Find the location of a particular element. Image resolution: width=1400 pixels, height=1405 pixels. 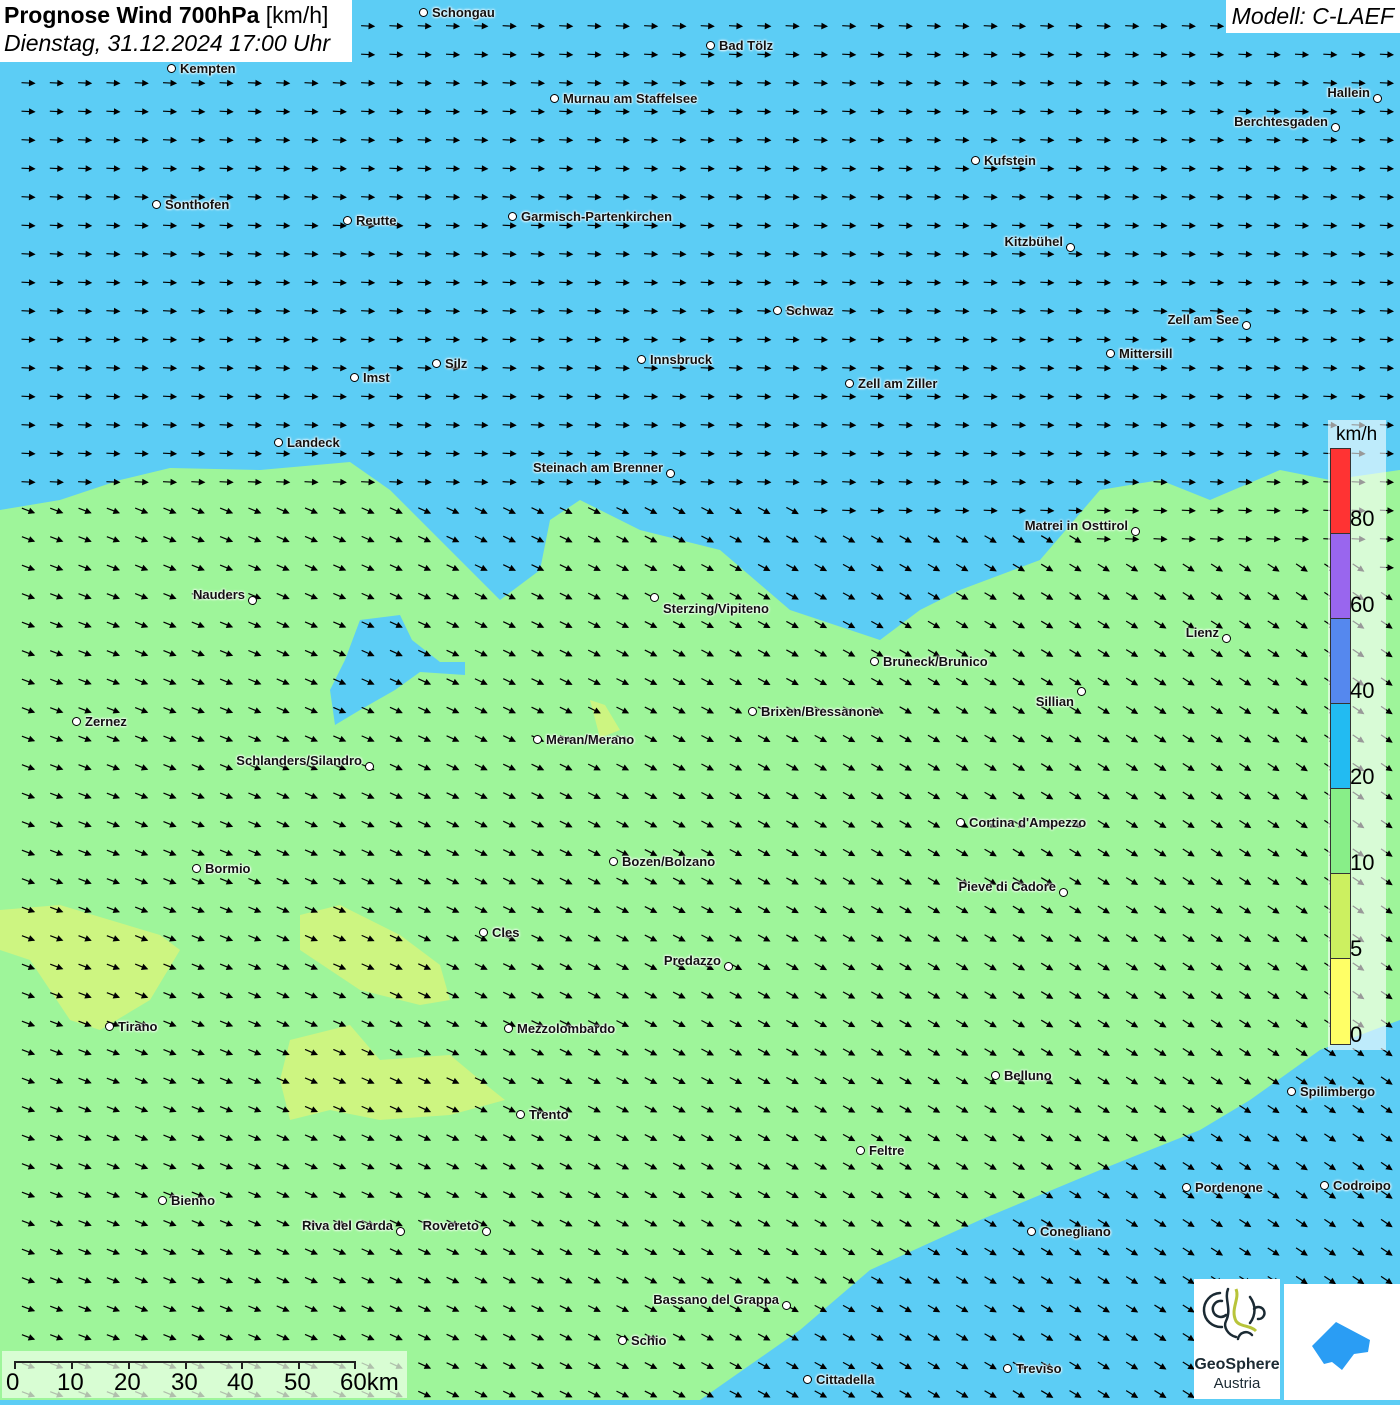

city-label: Riva del Garda is located at coordinates (347, 1225).